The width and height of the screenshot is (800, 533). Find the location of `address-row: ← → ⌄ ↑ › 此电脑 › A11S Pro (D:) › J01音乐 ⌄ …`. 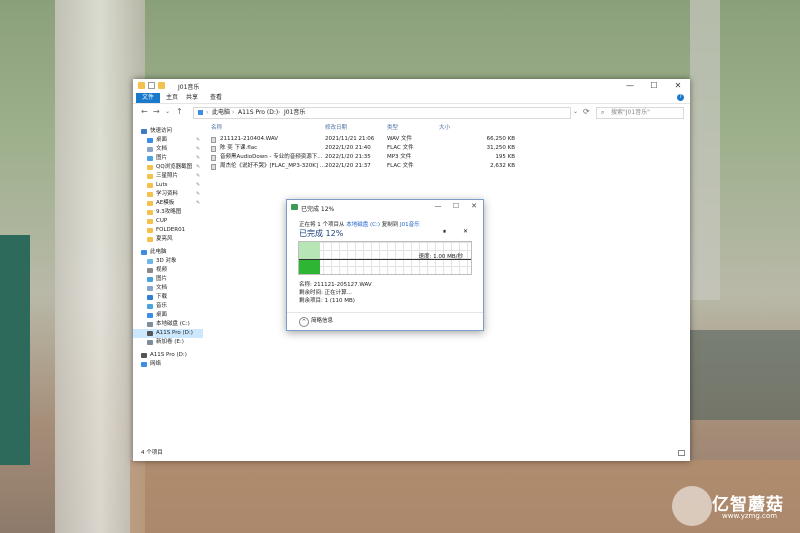

address-row: ← → ⌄ ↑ › 此电脑 › A11S Pro (D:) › J01音乐 ⌄ … is located at coordinates (411, 112).